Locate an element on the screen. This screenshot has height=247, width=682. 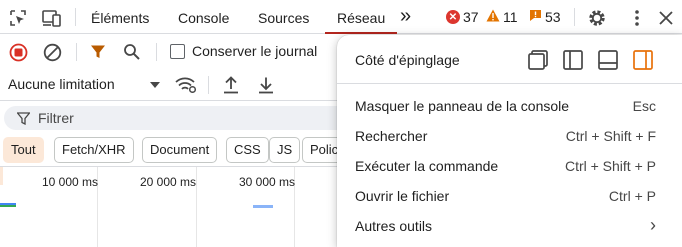
menu-shortcut: Ctrl + P is located at coordinates (632, 196).